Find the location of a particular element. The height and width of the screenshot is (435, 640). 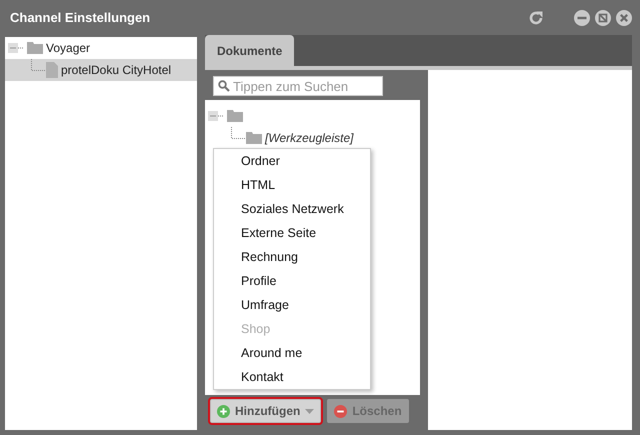

menu-item: HTML is located at coordinates (292, 185).